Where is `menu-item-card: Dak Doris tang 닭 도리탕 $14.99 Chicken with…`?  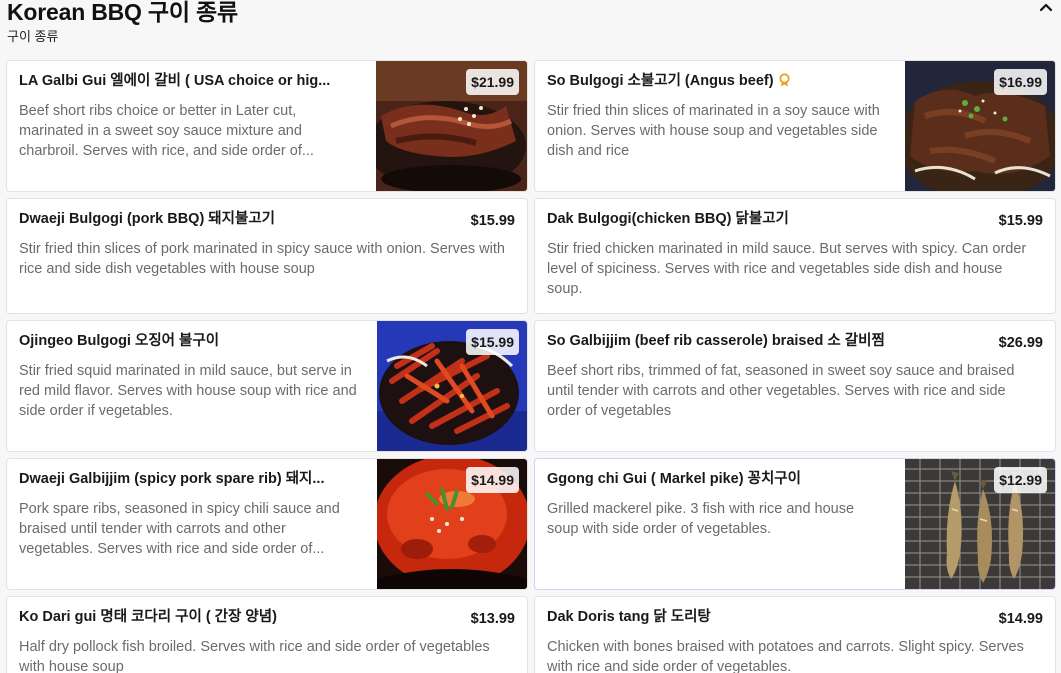
menu-item-card: Dak Doris tang 닭 도리탕 $14.99 Chicken with… is located at coordinates (795, 634).